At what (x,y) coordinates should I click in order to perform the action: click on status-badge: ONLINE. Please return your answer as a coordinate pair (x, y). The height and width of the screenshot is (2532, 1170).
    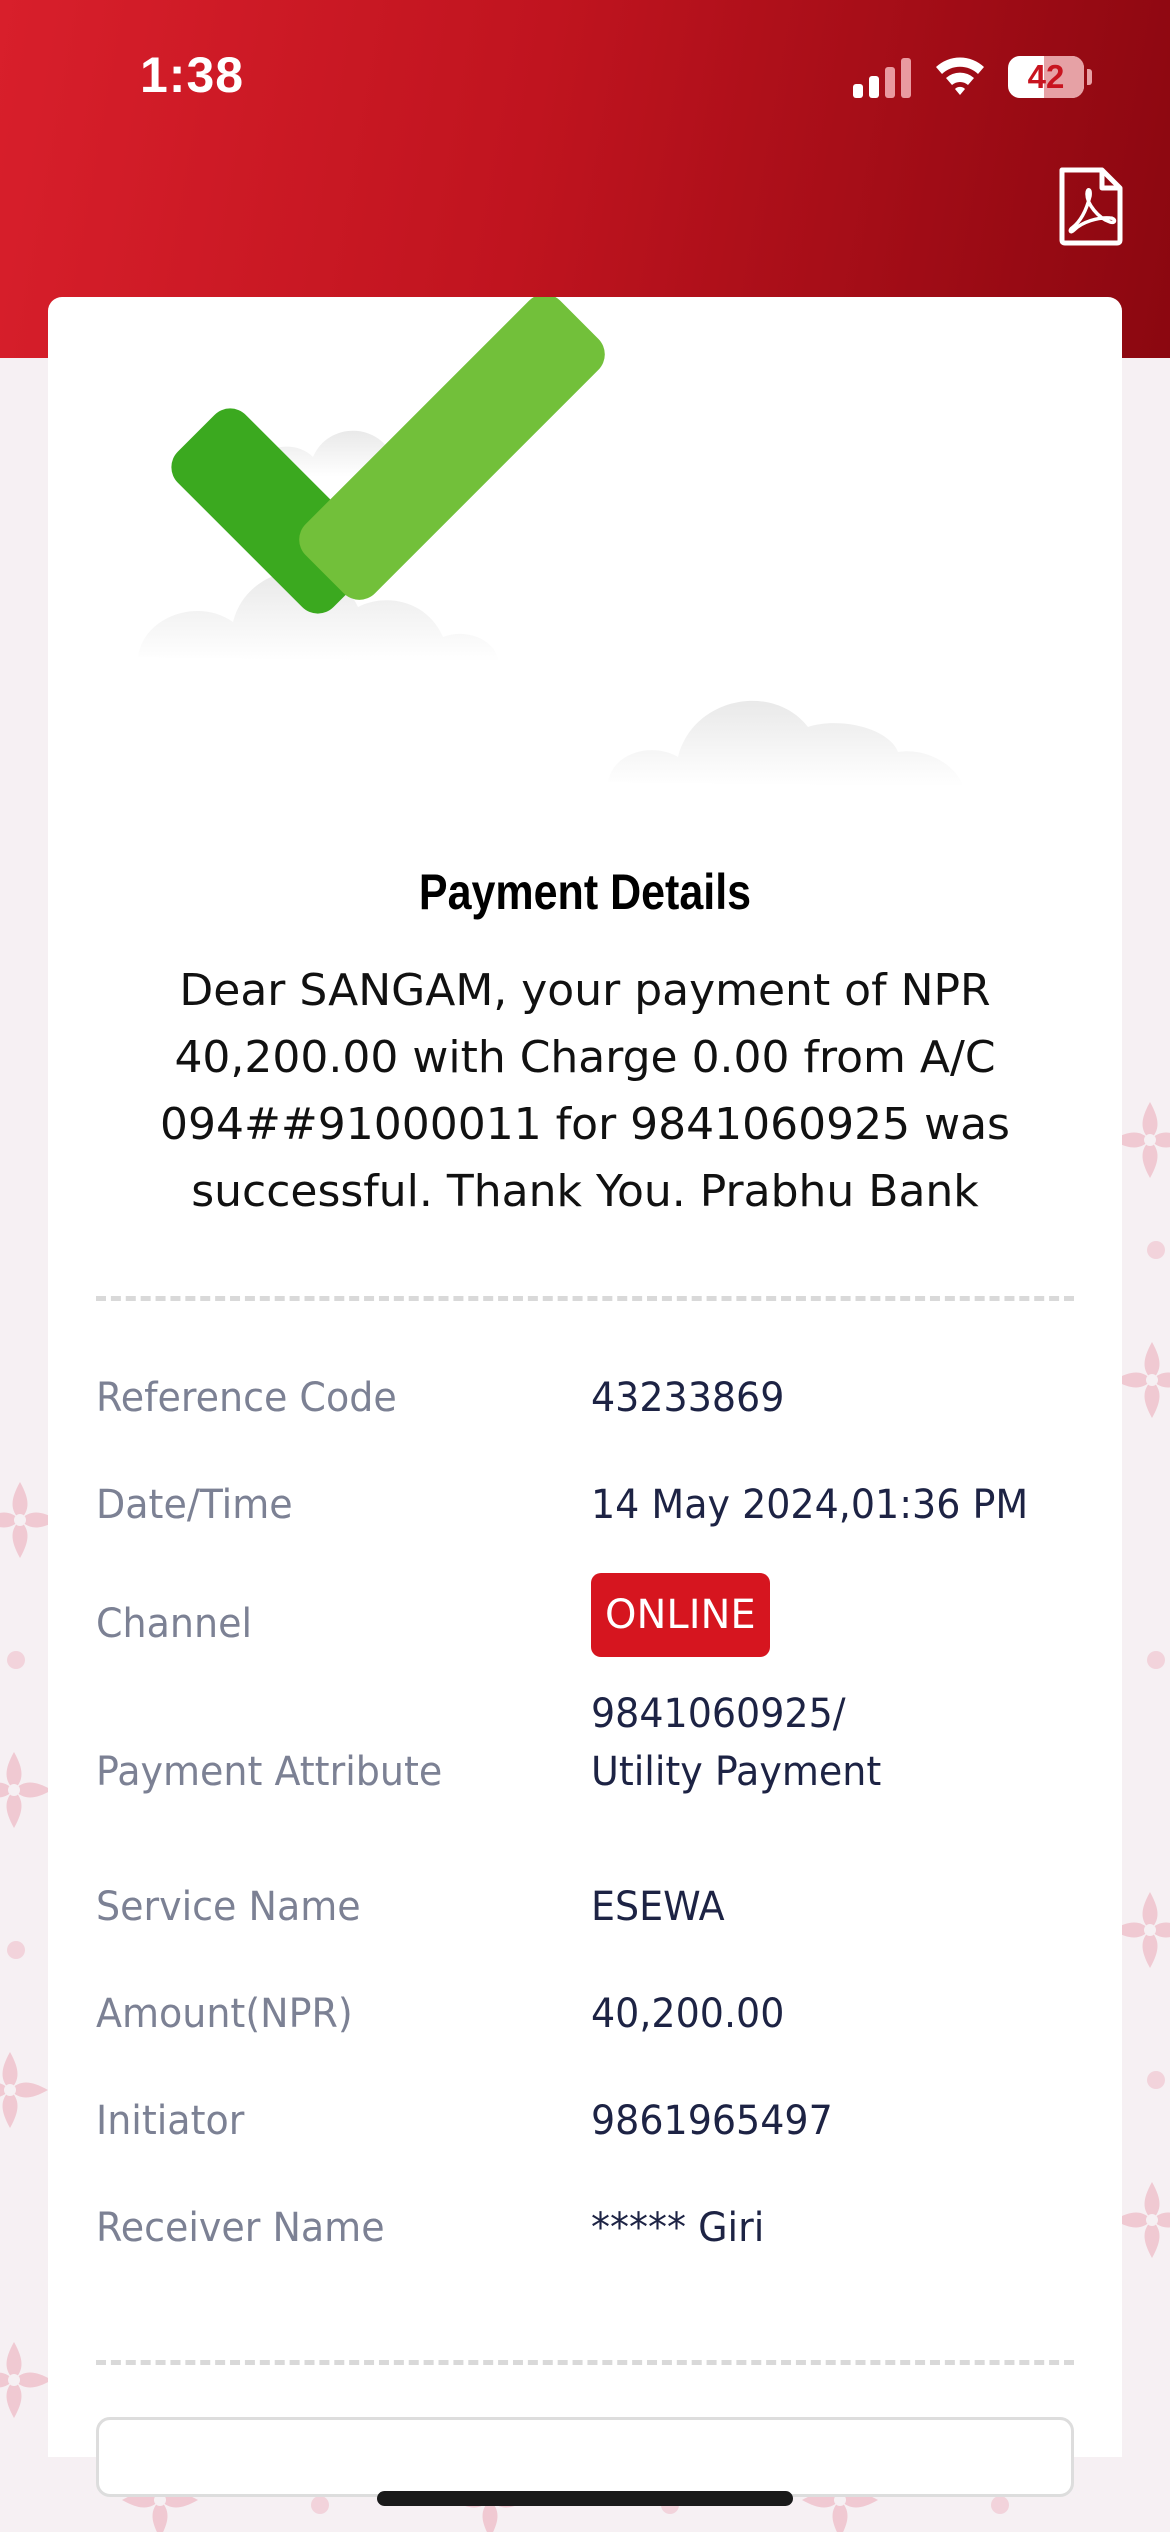
    Looking at the image, I should click on (680, 1615).